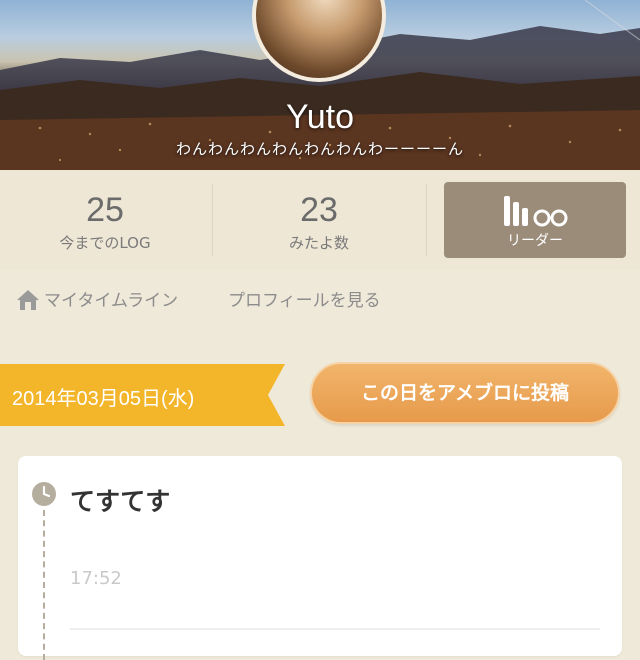  I want to click on profile-tagline: わんわんわんわんわんわんわーーーーん, so click(319, 149).